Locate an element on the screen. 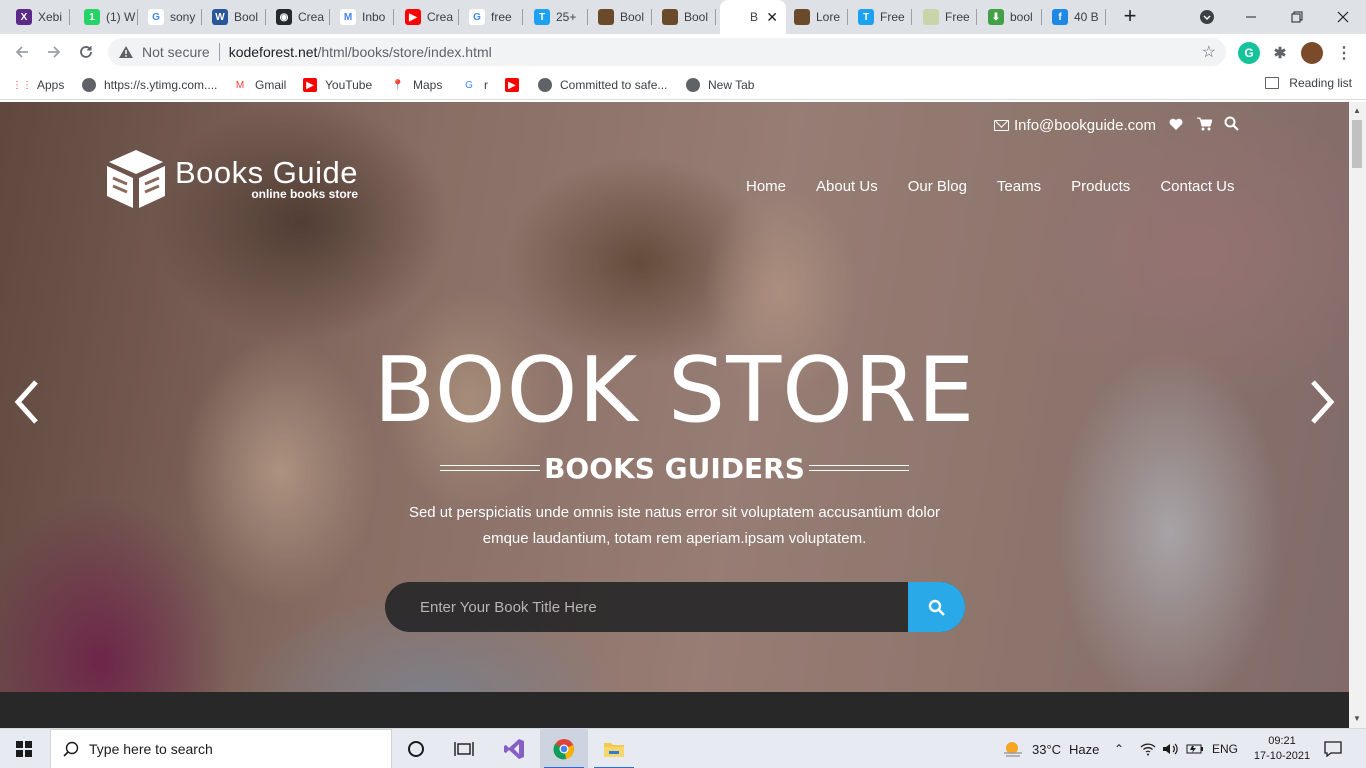  nav-item-contact-us: Contact Us is located at coordinates (1197, 186).